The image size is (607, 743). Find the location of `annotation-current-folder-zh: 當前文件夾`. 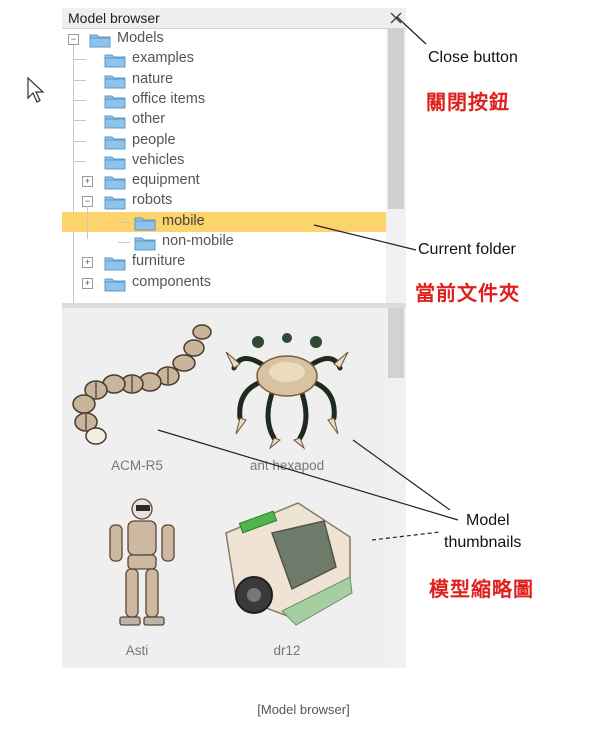

annotation-current-folder-zh: 當前文件夾 is located at coordinates (467, 294).